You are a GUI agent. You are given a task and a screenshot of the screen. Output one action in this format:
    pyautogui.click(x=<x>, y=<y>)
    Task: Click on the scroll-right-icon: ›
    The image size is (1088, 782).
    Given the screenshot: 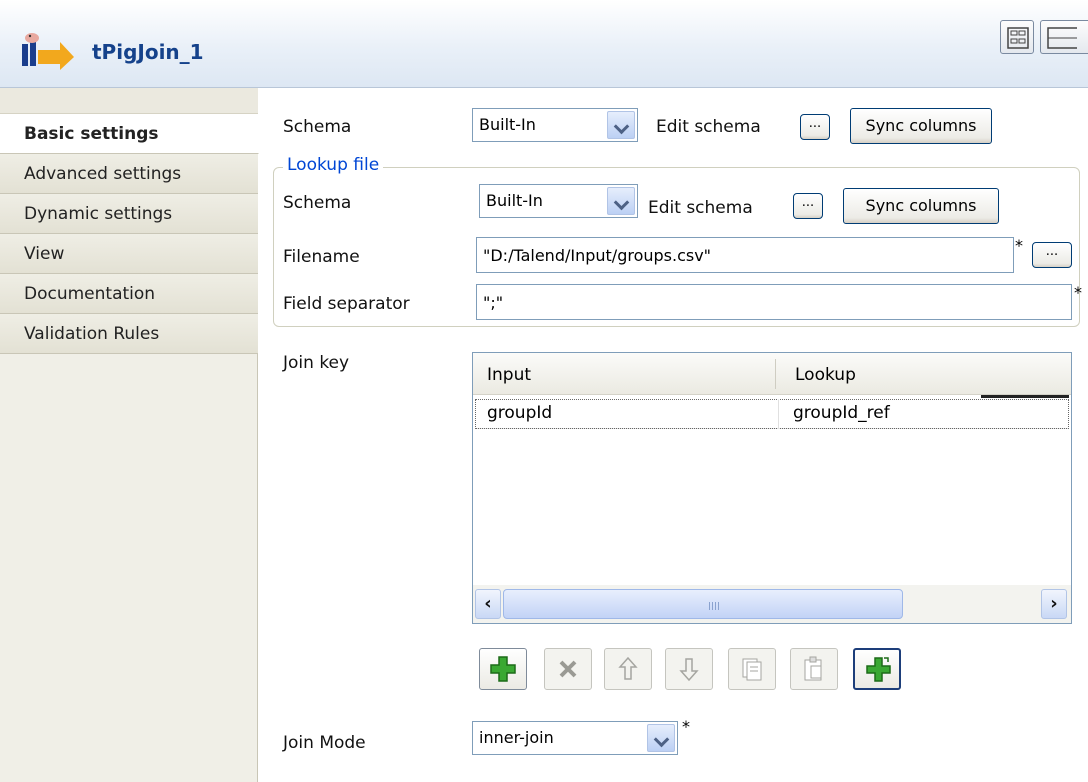 What is the action you would take?
    pyautogui.click(x=1054, y=604)
    